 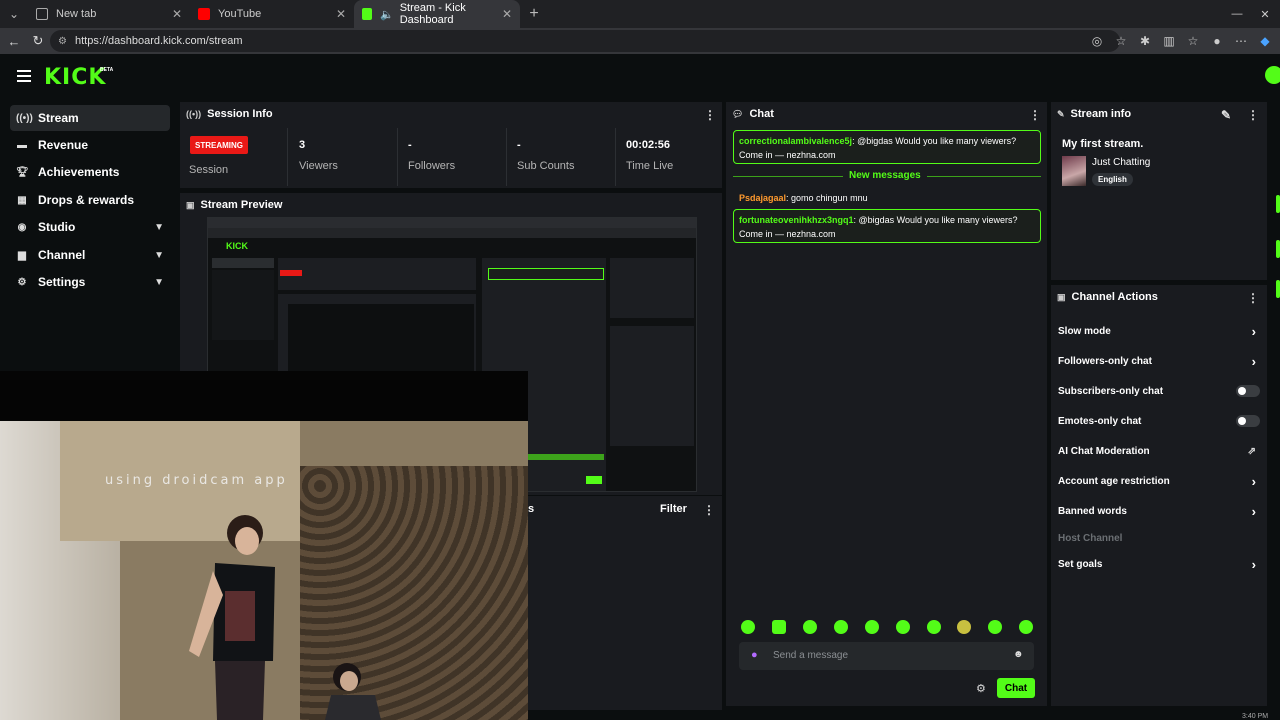 What do you see at coordinates (14, 41) in the screenshot?
I see `back-button: ←` at bounding box center [14, 41].